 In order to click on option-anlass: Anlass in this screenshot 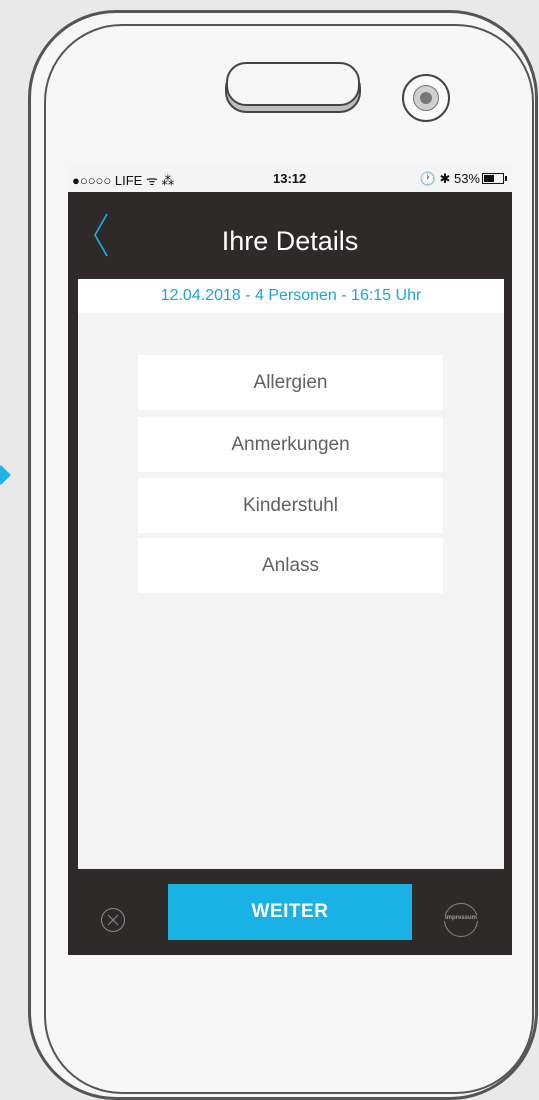, I will do `click(290, 565)`.